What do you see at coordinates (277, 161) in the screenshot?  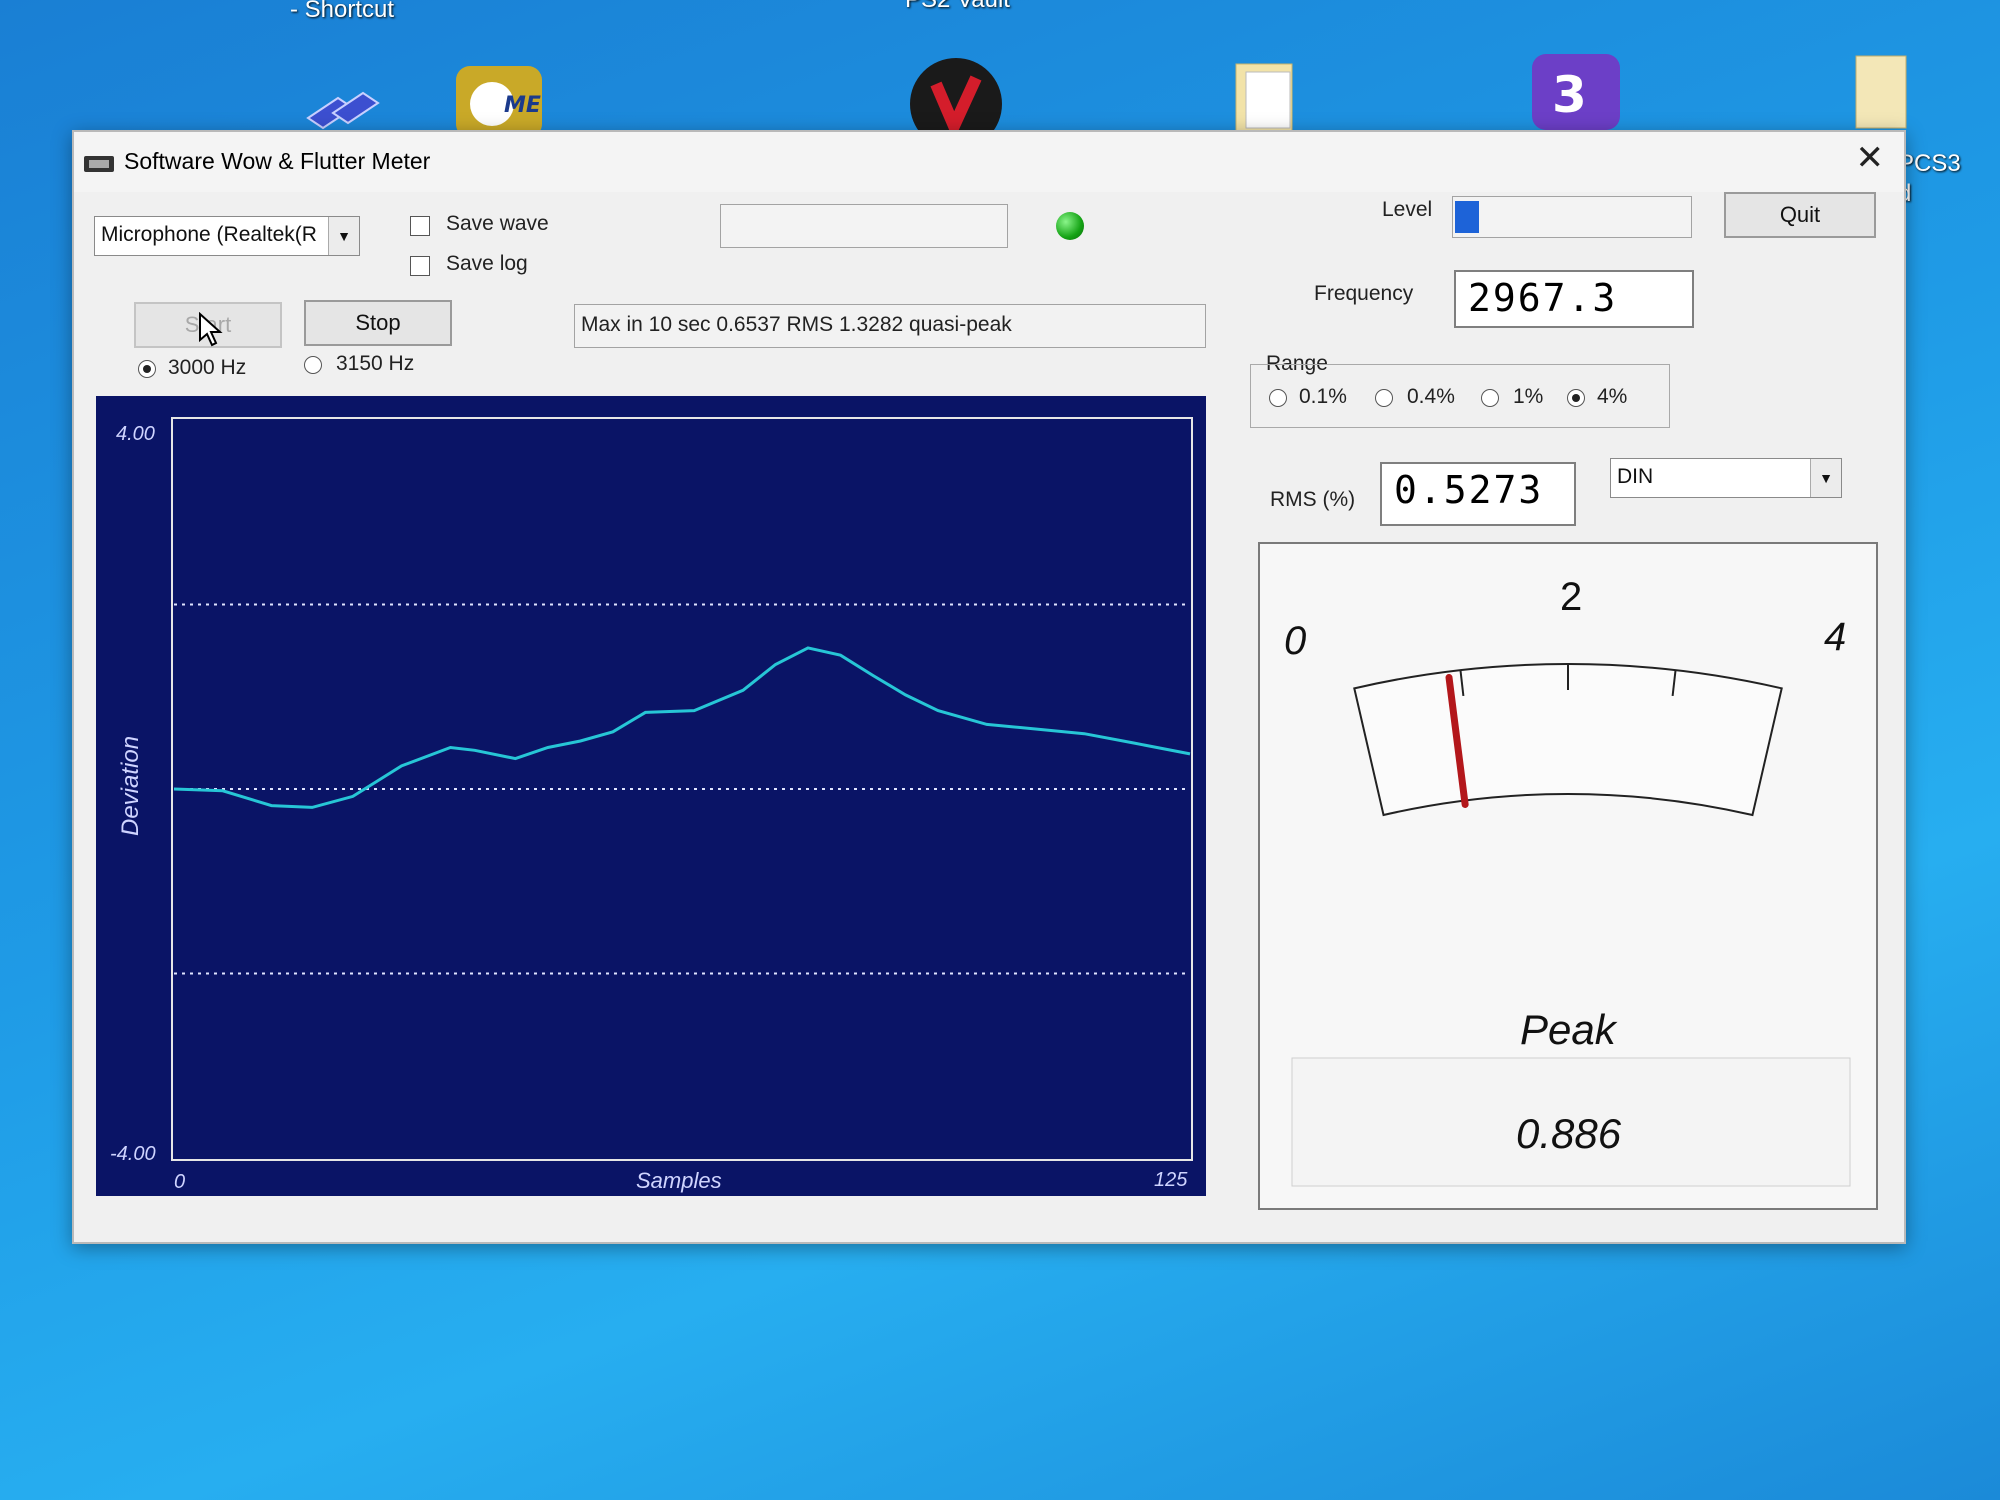 I see `window-title: Software Wow & Flutter Meter` at bounding box center [277, 161].